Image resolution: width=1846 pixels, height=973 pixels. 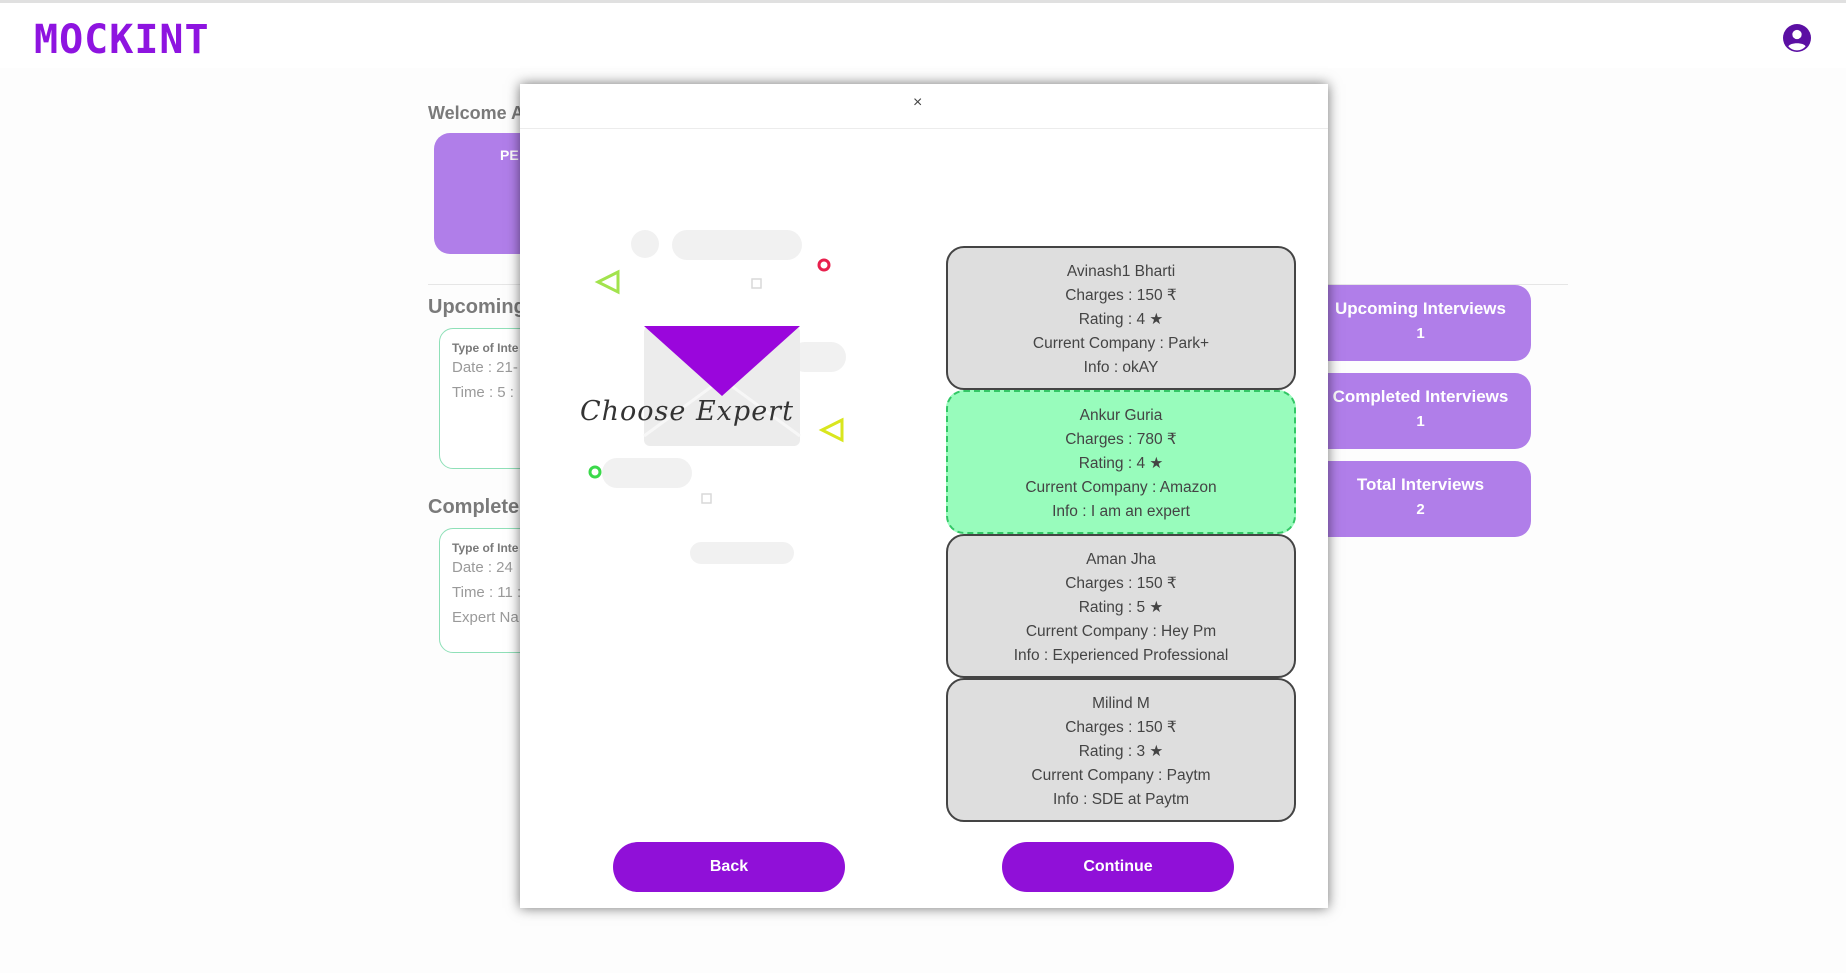 I want to click on choose-expert-illustration, so click(x=720, y=444).